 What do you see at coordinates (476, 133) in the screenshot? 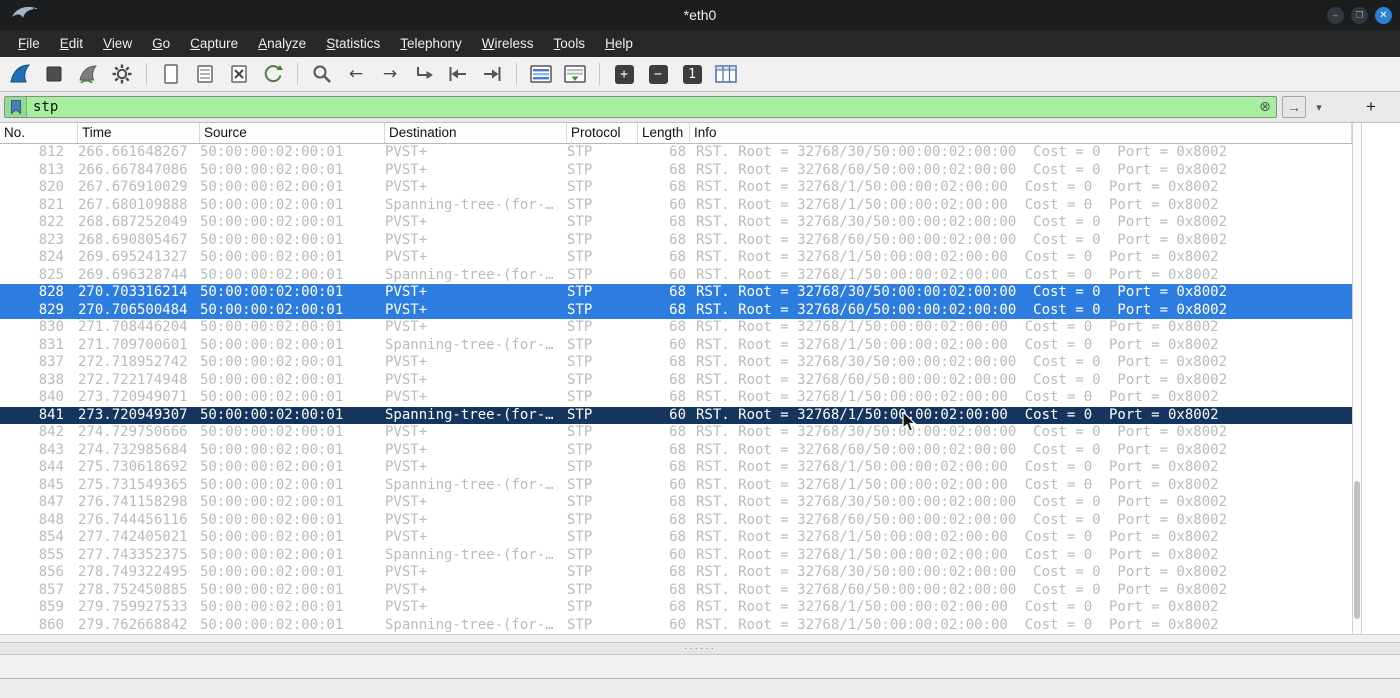
I see `column-header-destination: Destination` at bounding box center [476, 133].